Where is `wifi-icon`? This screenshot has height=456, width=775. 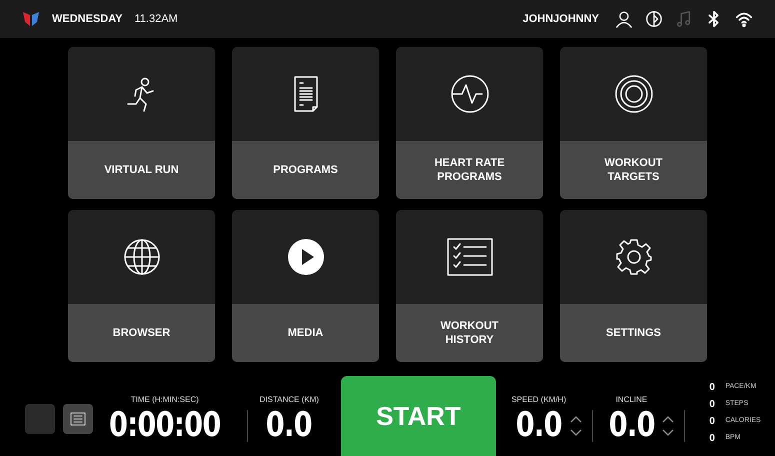 wifi-icon is located at coordinates (744, 19).